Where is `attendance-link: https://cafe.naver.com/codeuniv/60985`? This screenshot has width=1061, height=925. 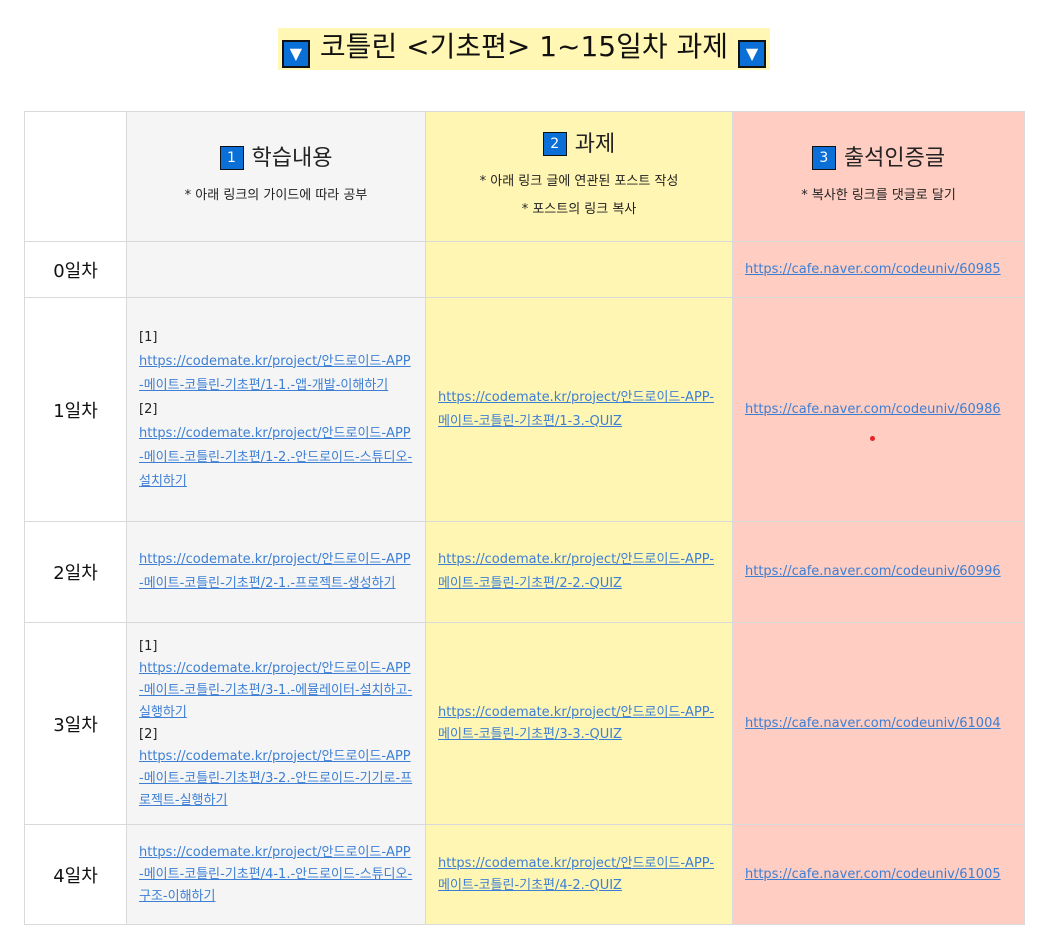 attendance-link: https://cafe.naver.com/codeuniv/60985 is located at coordinates (873, 269).